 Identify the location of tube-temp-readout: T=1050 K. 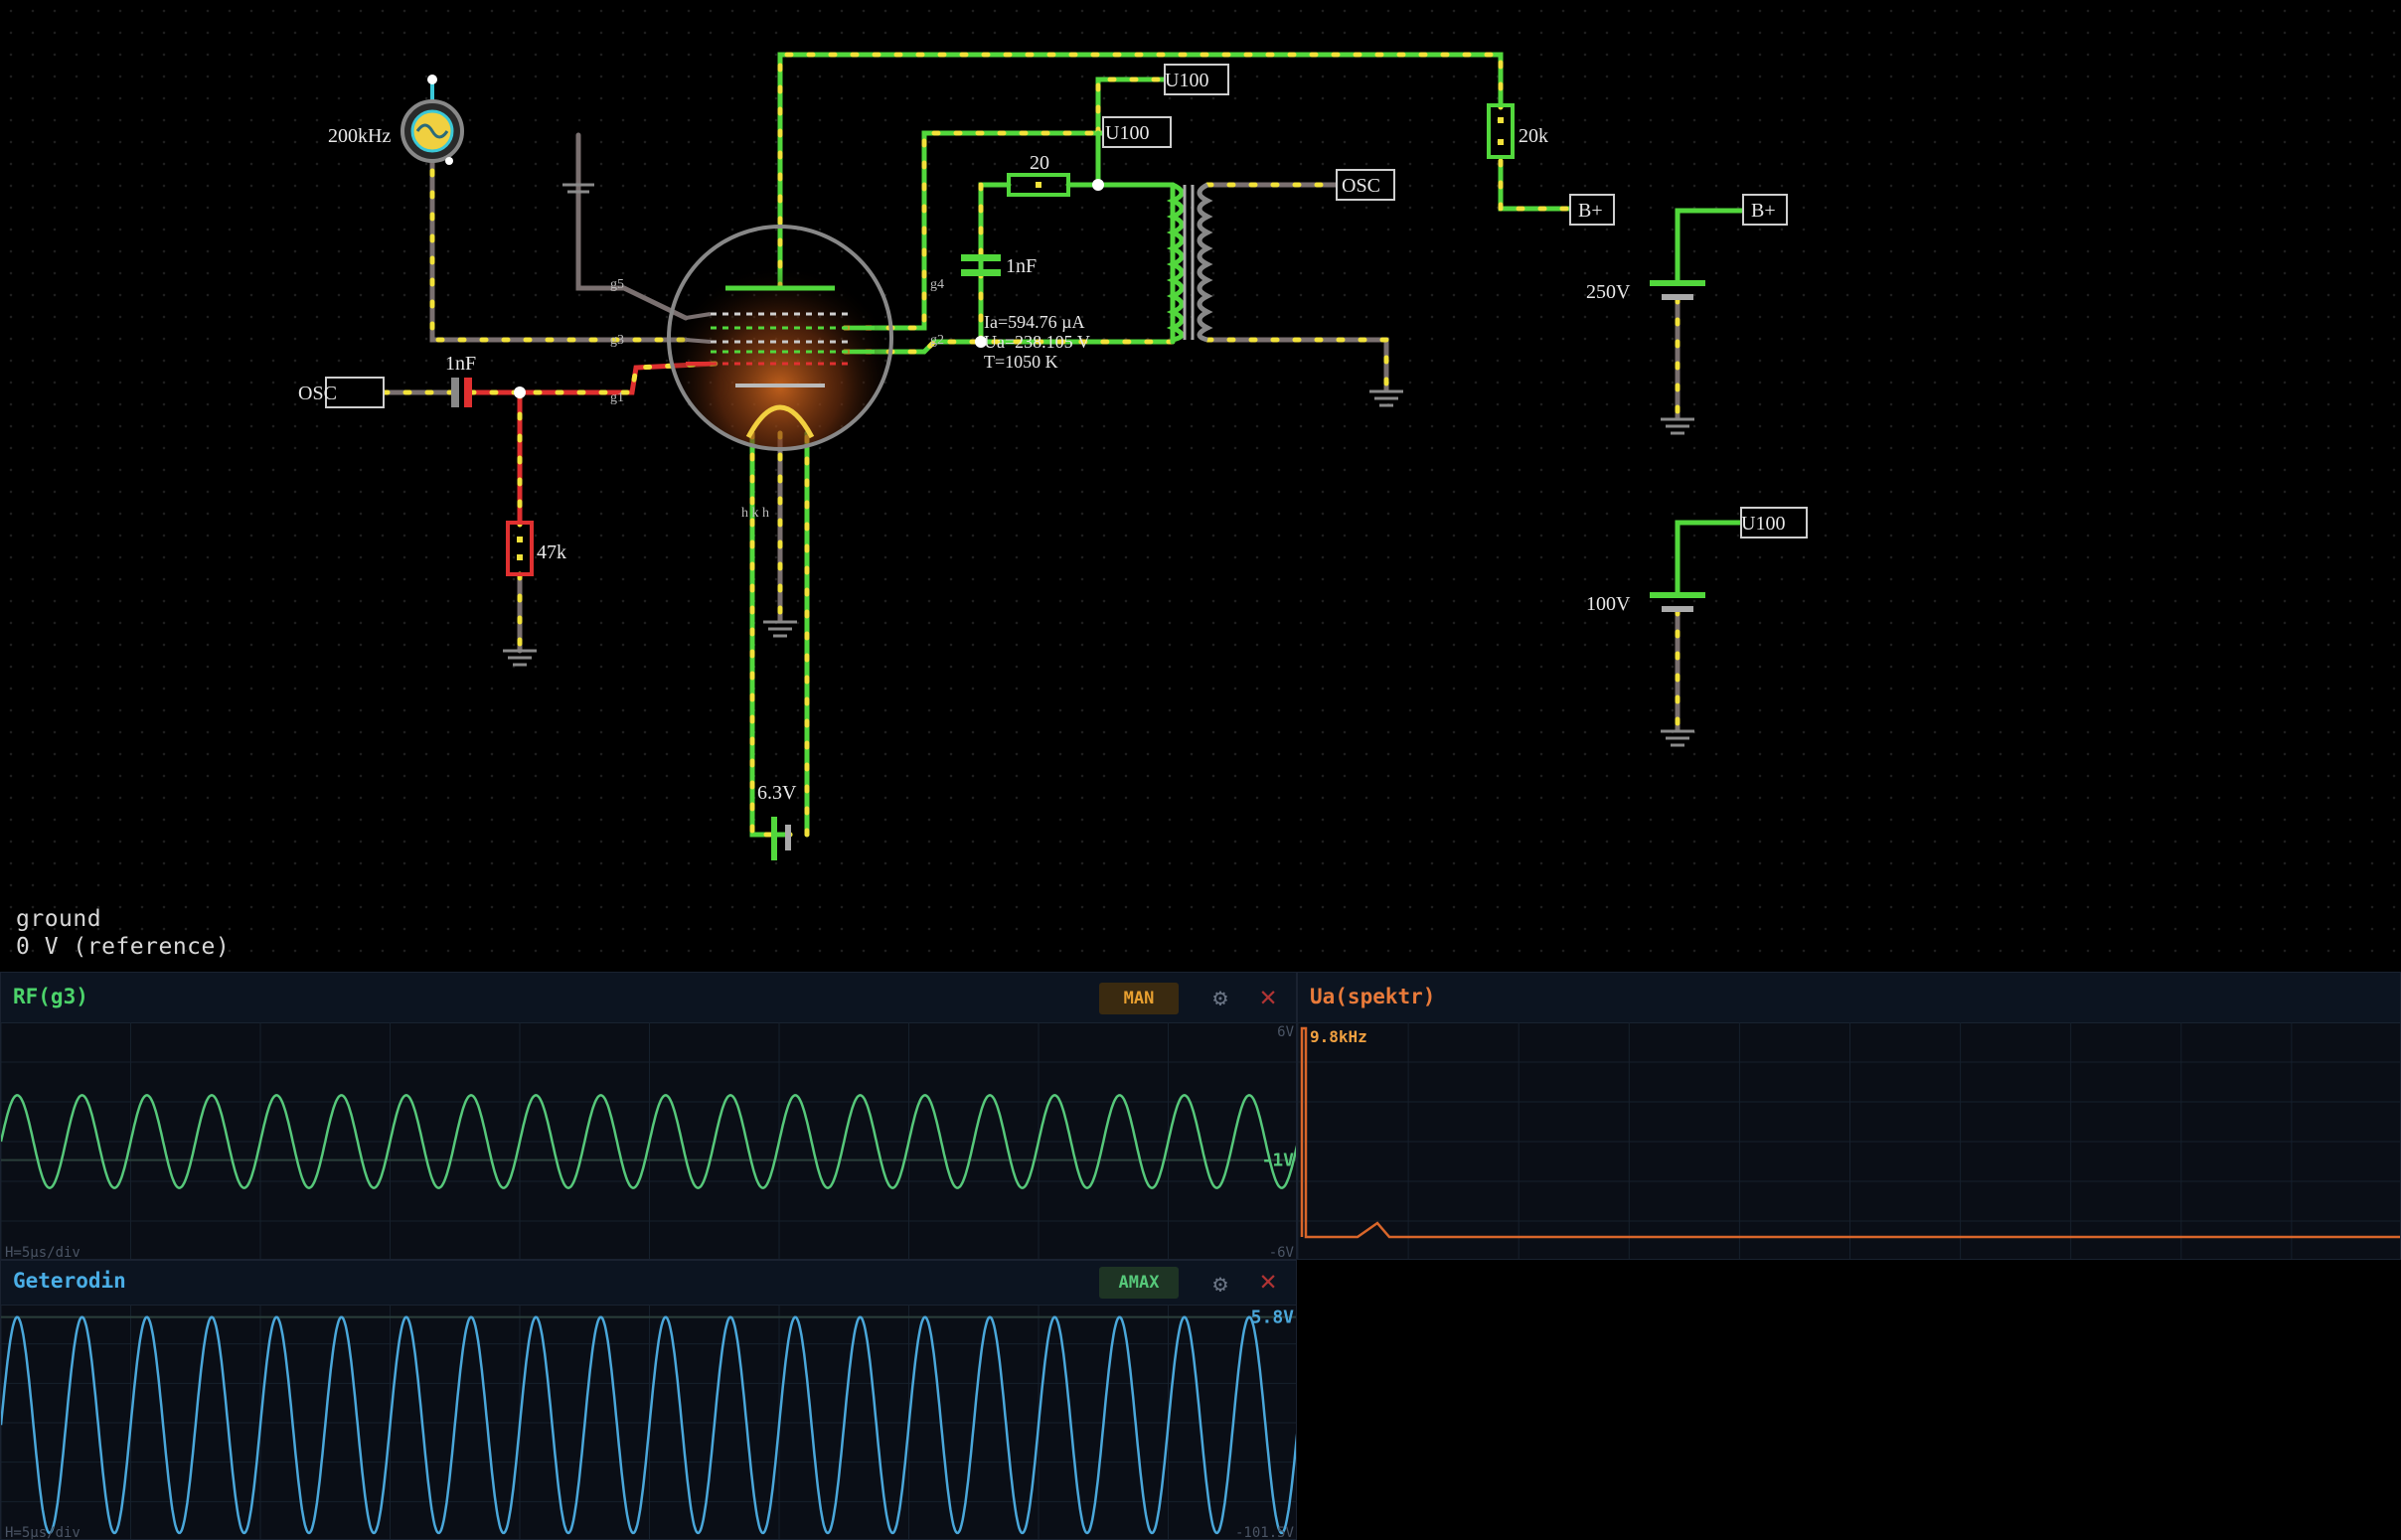
(1021, 362).